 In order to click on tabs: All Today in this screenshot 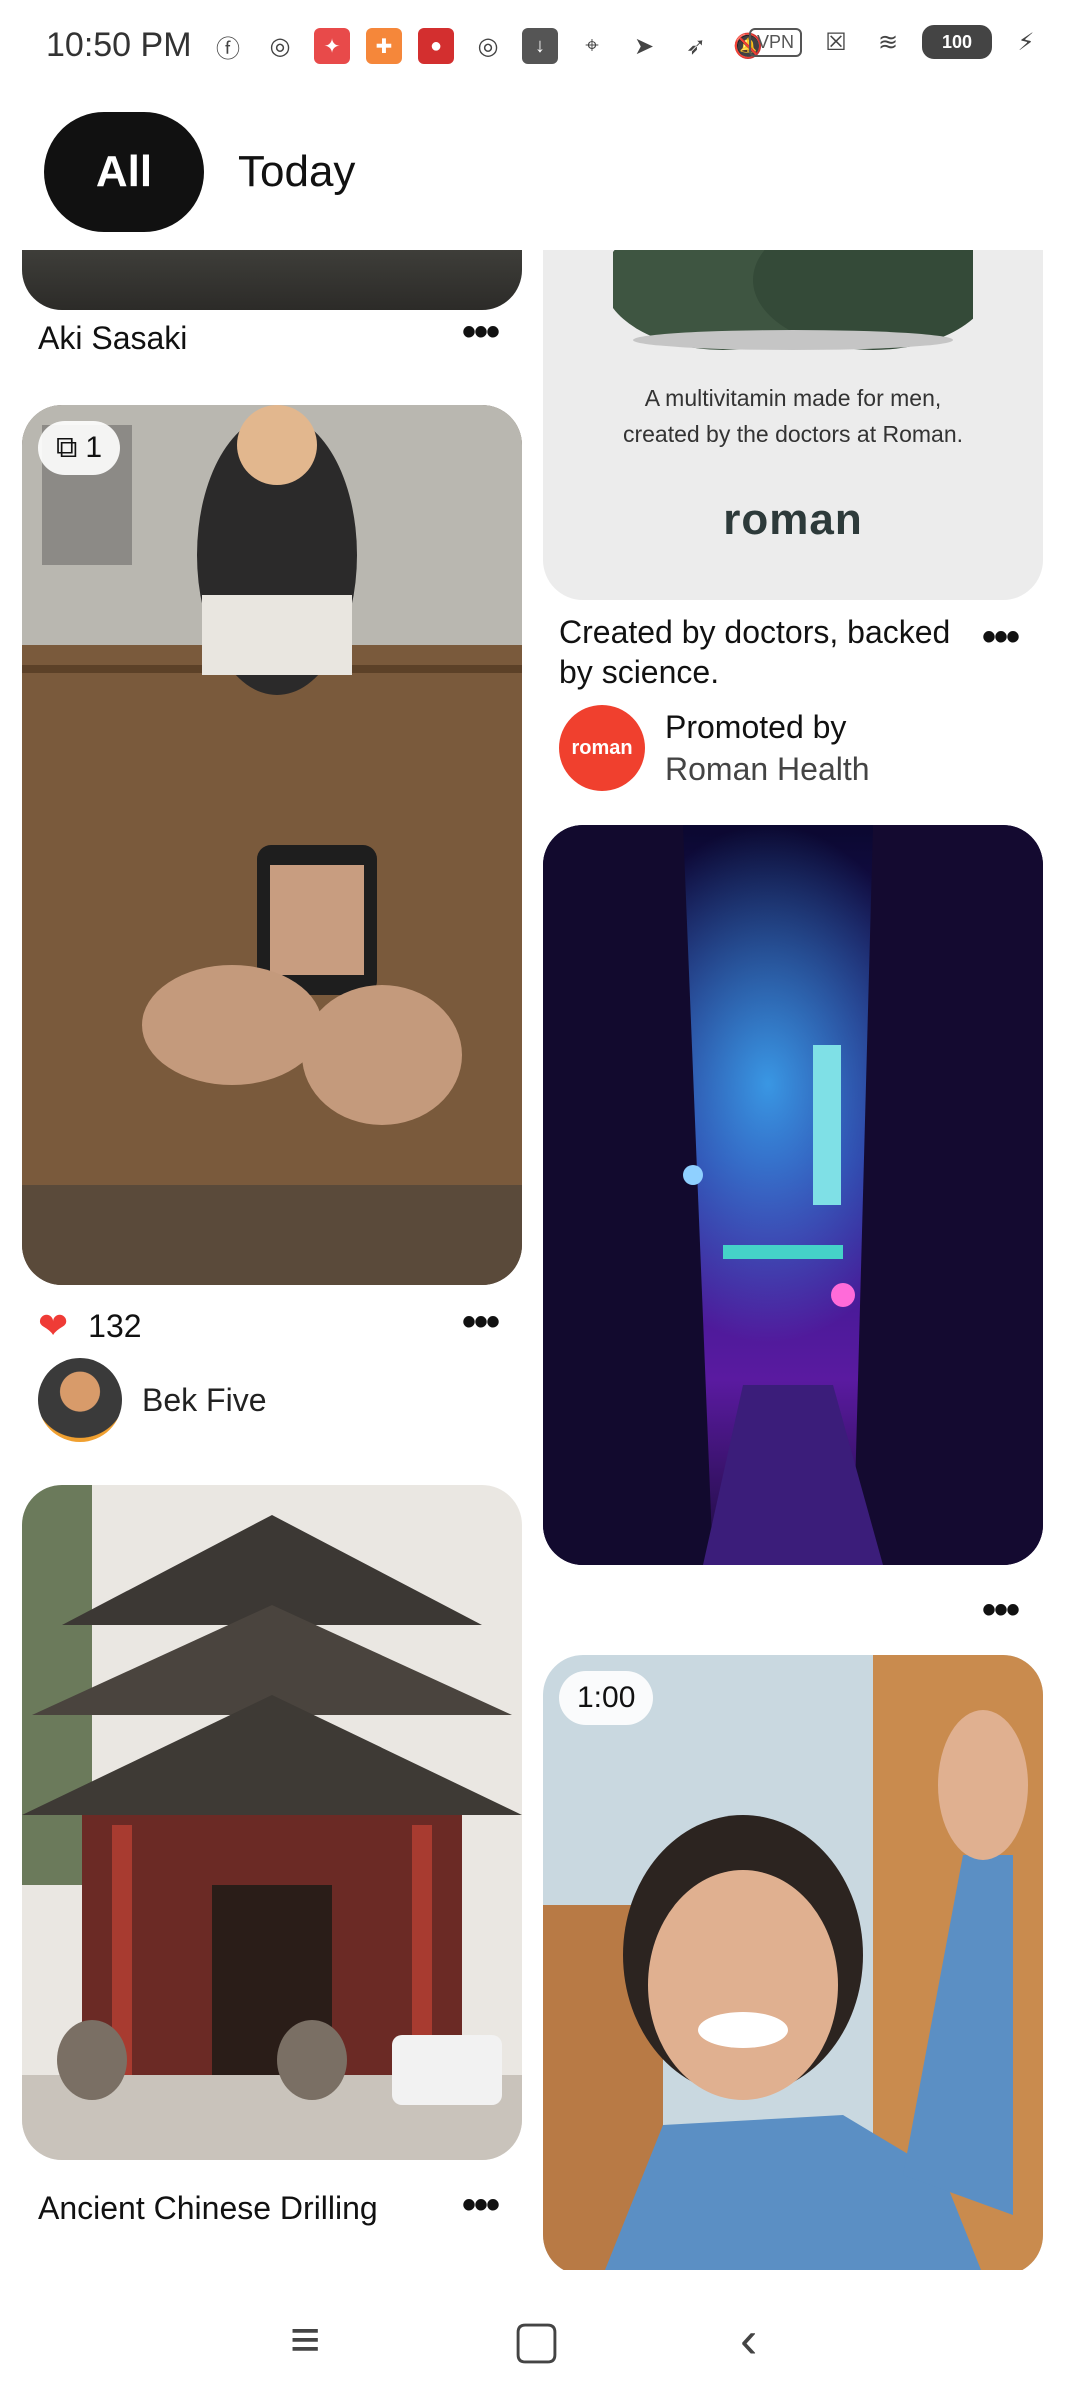, I will do `click(199, 172)`.